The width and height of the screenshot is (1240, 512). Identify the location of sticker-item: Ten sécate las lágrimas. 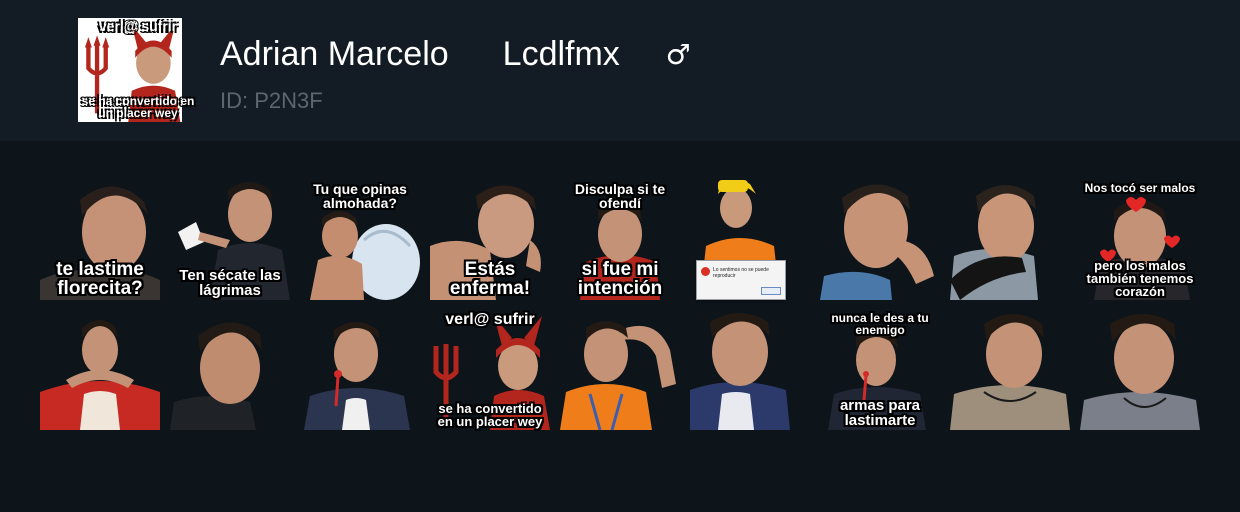
(230, 240).